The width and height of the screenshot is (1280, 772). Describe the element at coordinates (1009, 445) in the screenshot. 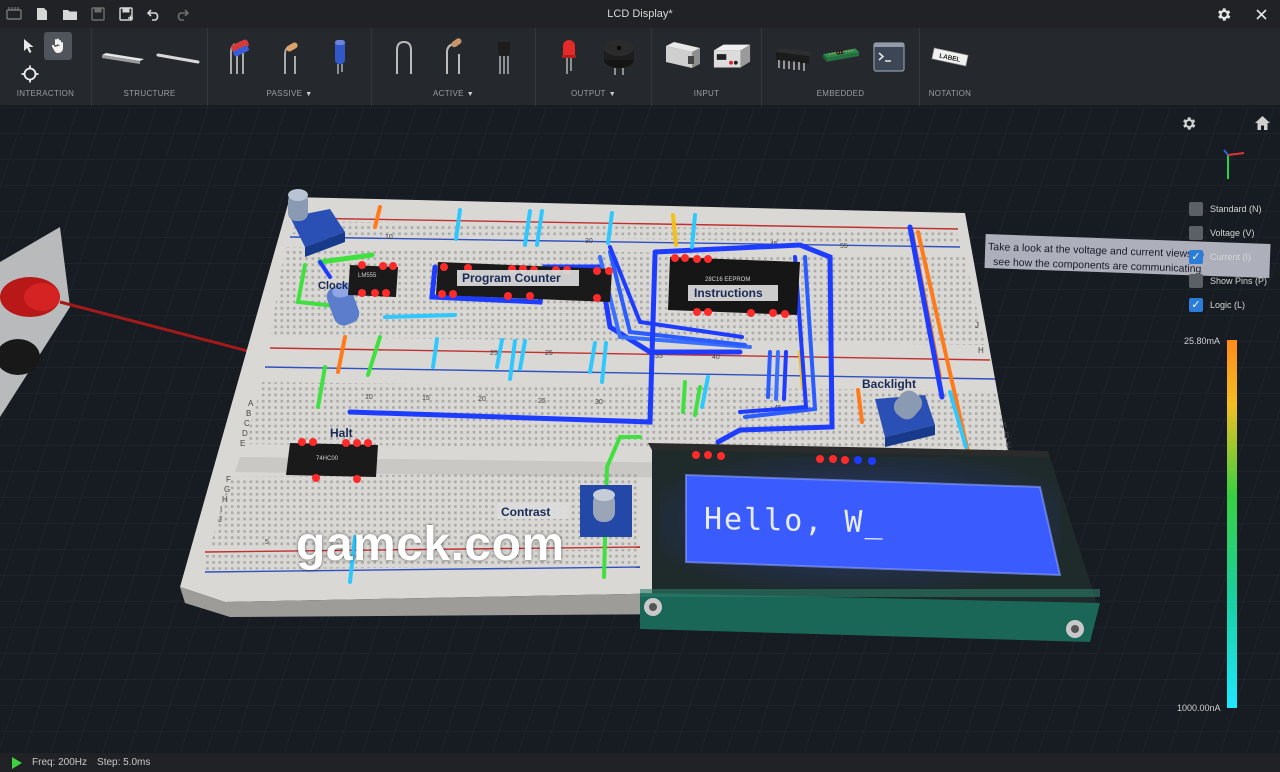

I see `row-letter: C` at that location.